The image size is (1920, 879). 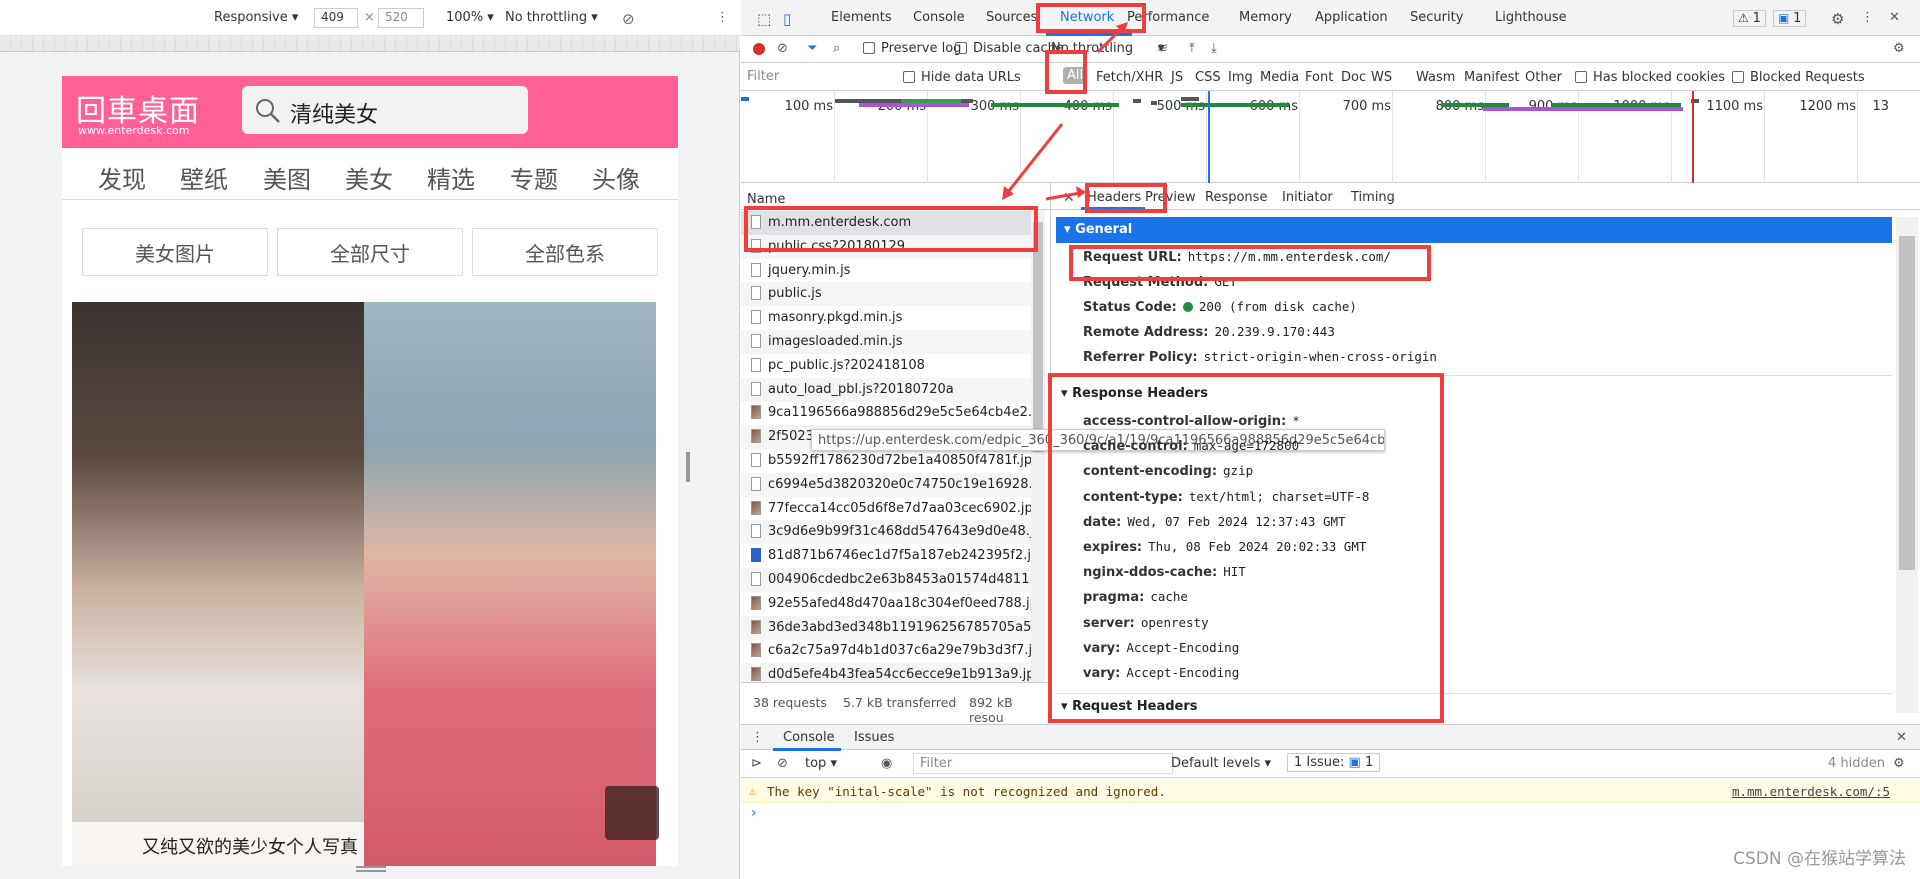 I want to click on has-blocked-cookies-checkbox: Has blocked cookies, so click(x=1650, y=77).